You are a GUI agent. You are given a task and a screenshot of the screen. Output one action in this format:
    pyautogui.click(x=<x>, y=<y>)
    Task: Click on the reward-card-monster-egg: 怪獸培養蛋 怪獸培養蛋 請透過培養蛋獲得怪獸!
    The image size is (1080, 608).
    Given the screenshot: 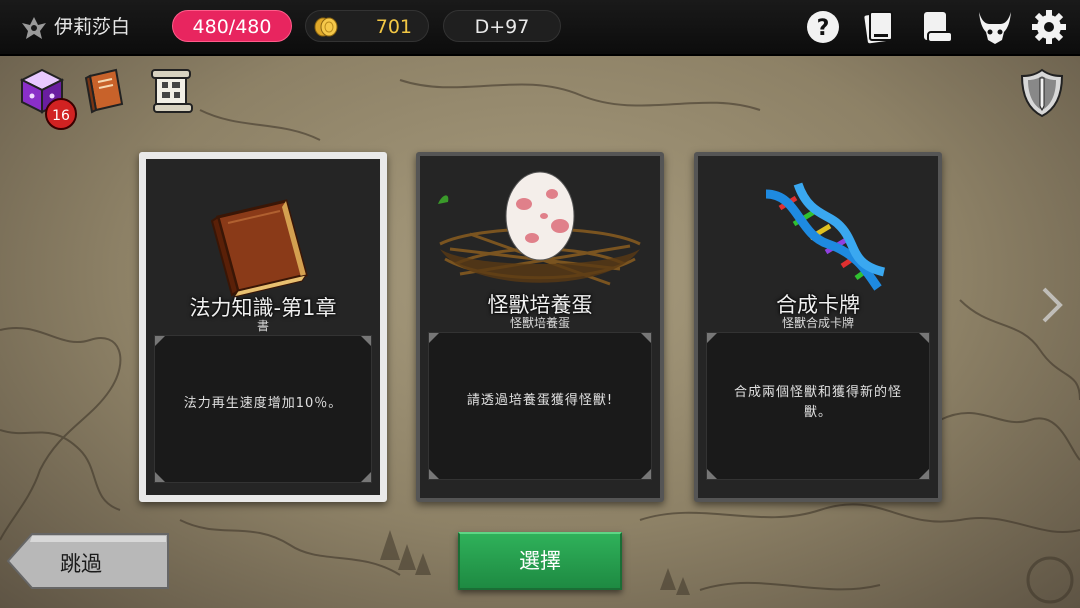 What is the action you would take?
    pyautogui.click(x=540, y=327)
    